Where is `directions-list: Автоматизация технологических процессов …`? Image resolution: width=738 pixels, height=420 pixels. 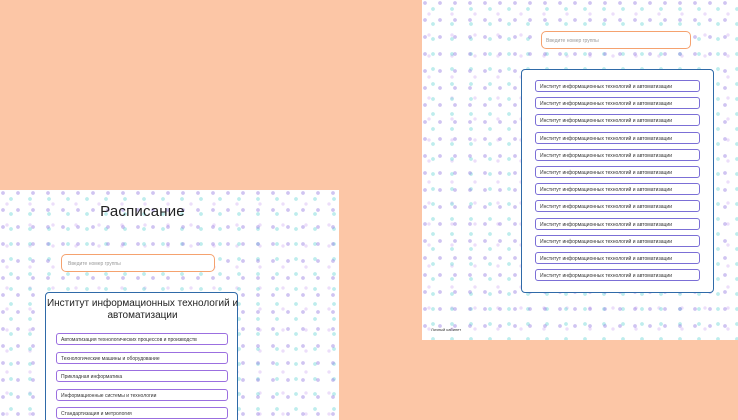 directions-list: Автоматизация технологических процессов … is located at coordinates (142, 376).